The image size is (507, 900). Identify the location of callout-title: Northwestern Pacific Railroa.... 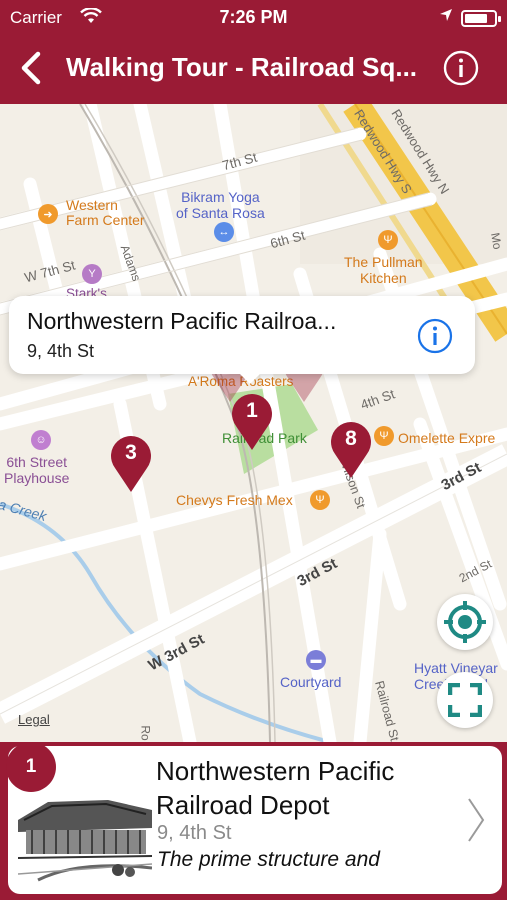
(182, 321).